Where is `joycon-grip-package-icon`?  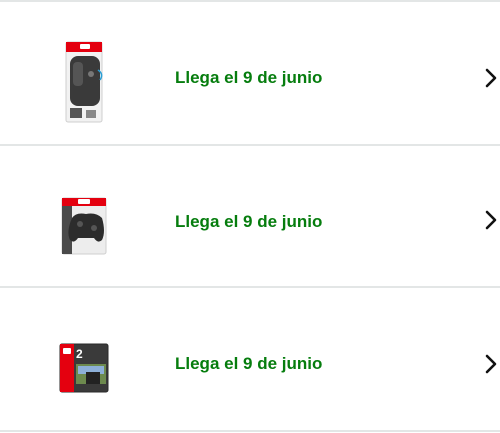 joycon-grip-package-icon is located at coordinates (86, 82).